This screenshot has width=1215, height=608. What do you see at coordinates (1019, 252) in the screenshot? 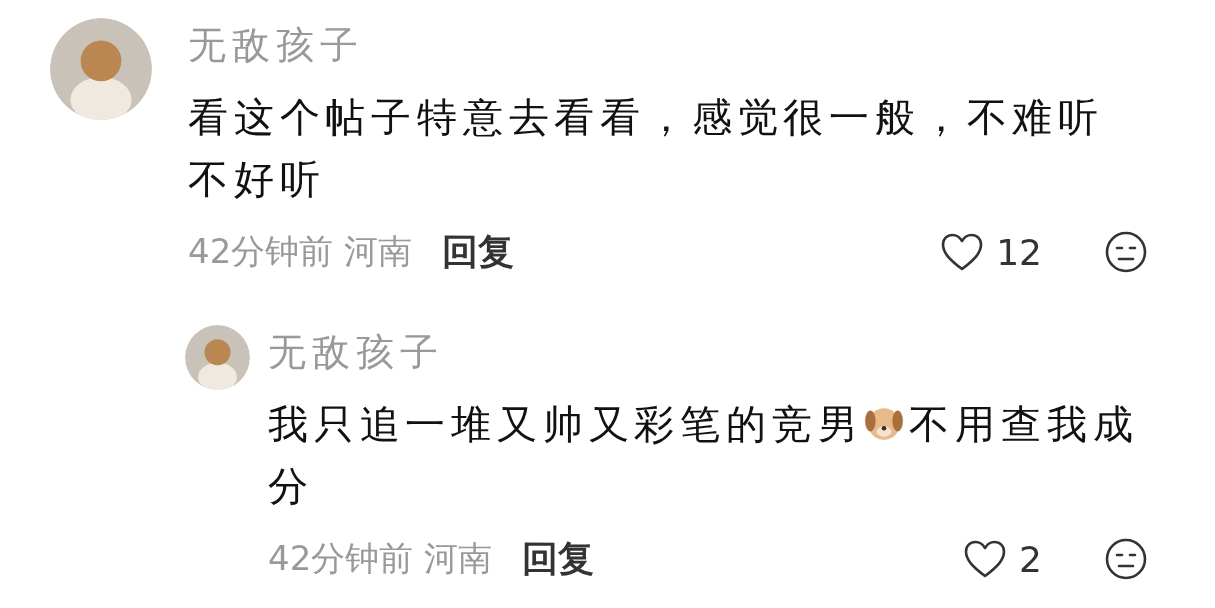
I see `like-count: 12` at bounding box center [1019, 252].